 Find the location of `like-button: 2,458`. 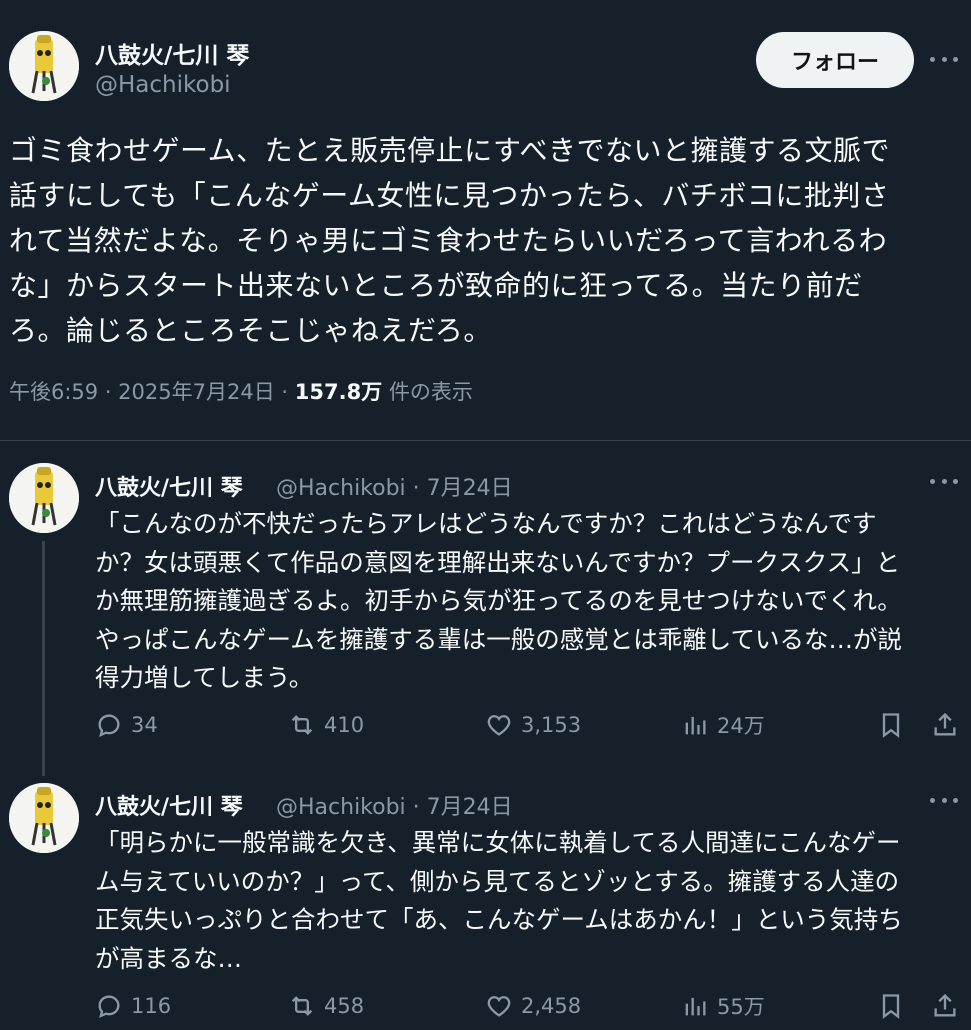

like-button: 2,458 is located at coordinates (533, 1006).